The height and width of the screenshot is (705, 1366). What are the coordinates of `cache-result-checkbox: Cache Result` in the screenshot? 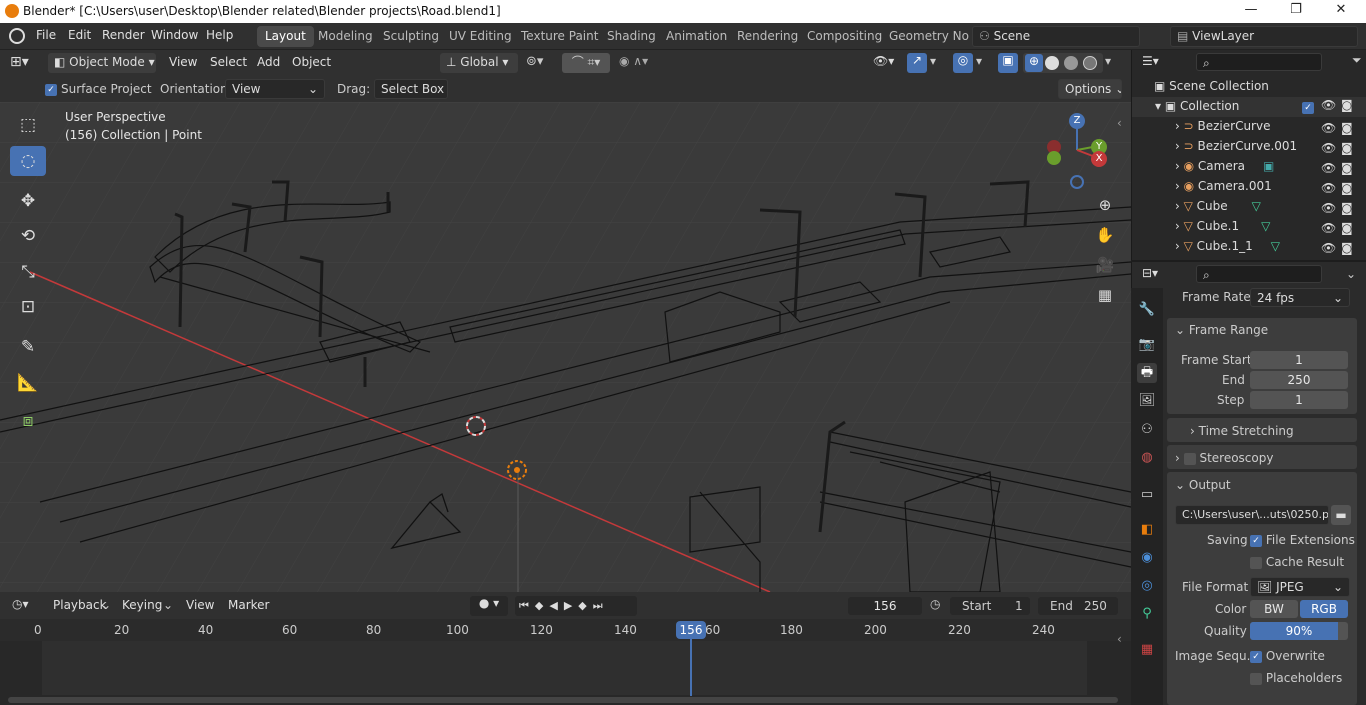 It's located at (1297, 562).